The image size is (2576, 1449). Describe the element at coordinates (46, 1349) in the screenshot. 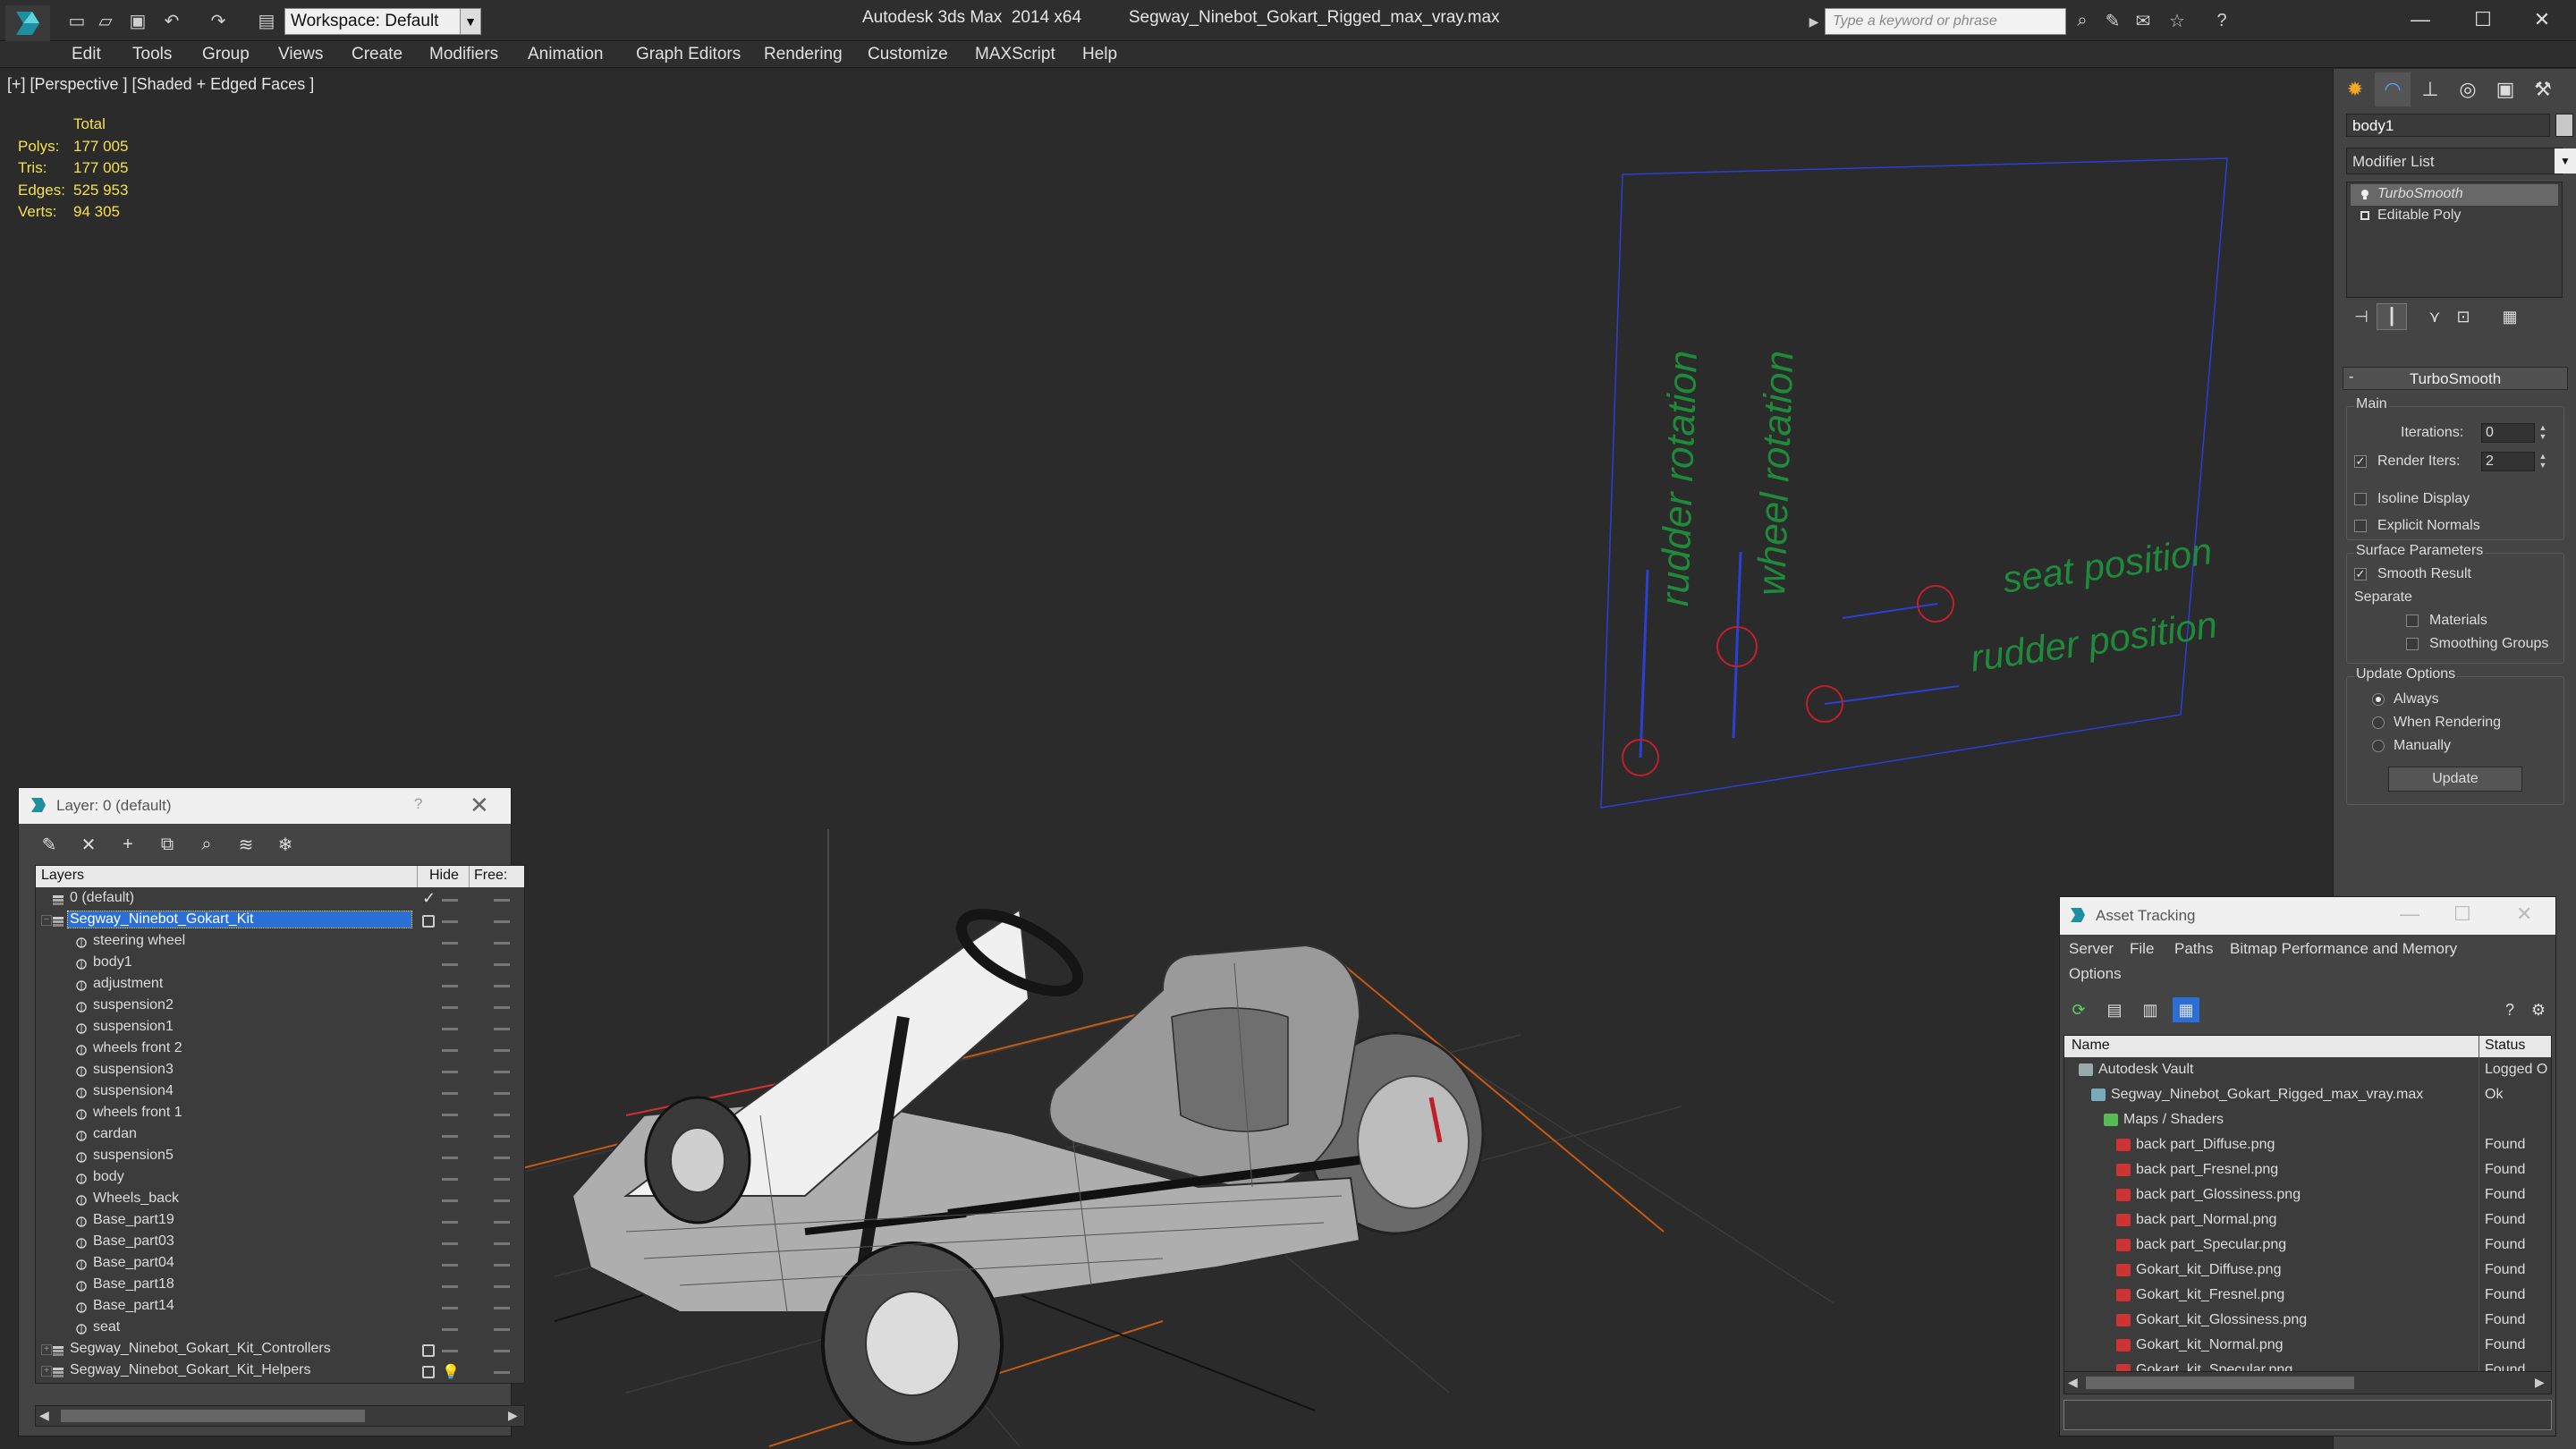

I see `expand-toggle-icon: +` at that location.